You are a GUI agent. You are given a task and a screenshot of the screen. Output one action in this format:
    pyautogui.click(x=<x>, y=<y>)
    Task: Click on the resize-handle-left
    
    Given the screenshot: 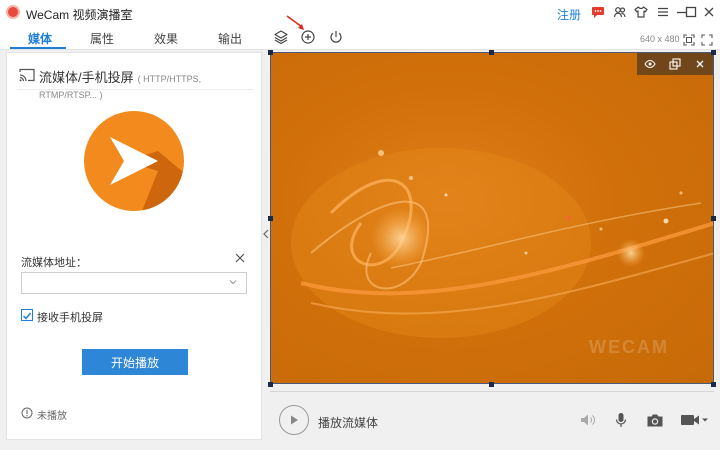 What is the action you would take?
    pyautogui.click(x=270, y=218)
    